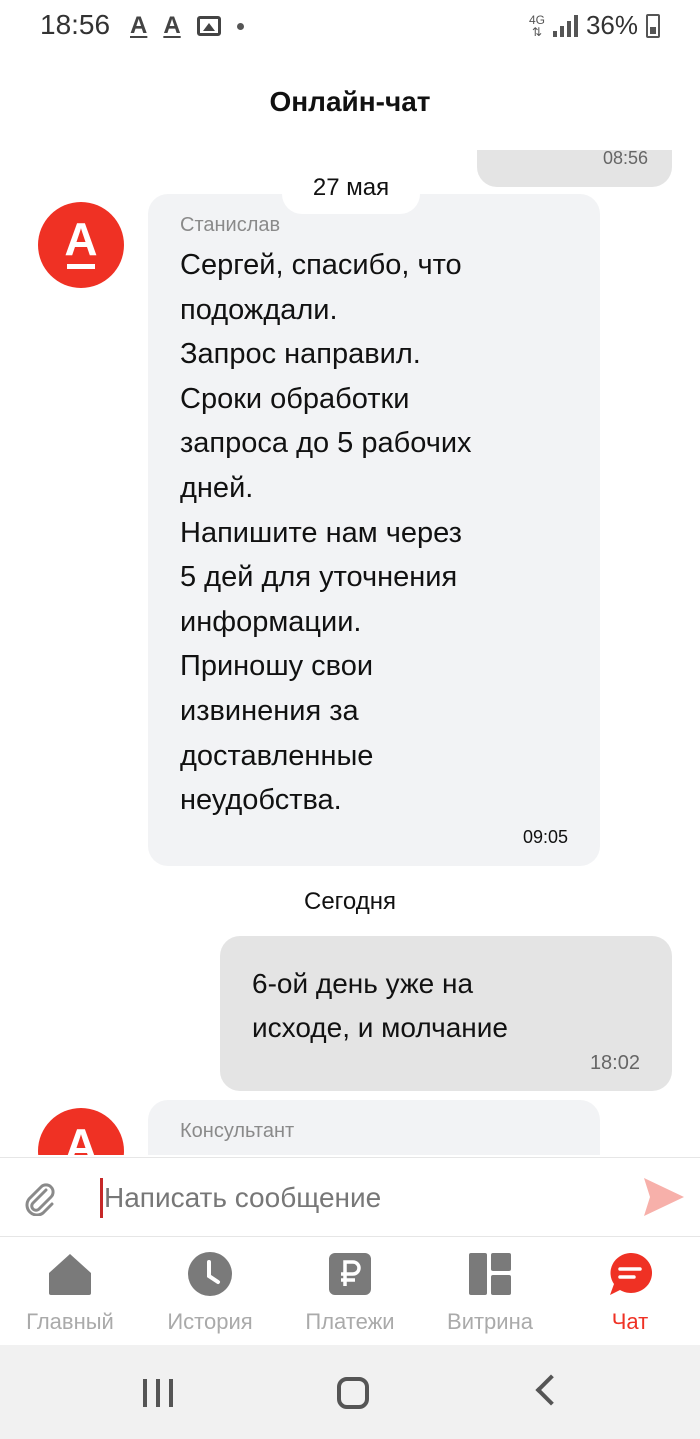 The image size is (700, 1439). What do you see at coordinates (242, 1198) in the screenshot?
I see `message-input: Написать сообщение` at bounding box center [242, 1198].